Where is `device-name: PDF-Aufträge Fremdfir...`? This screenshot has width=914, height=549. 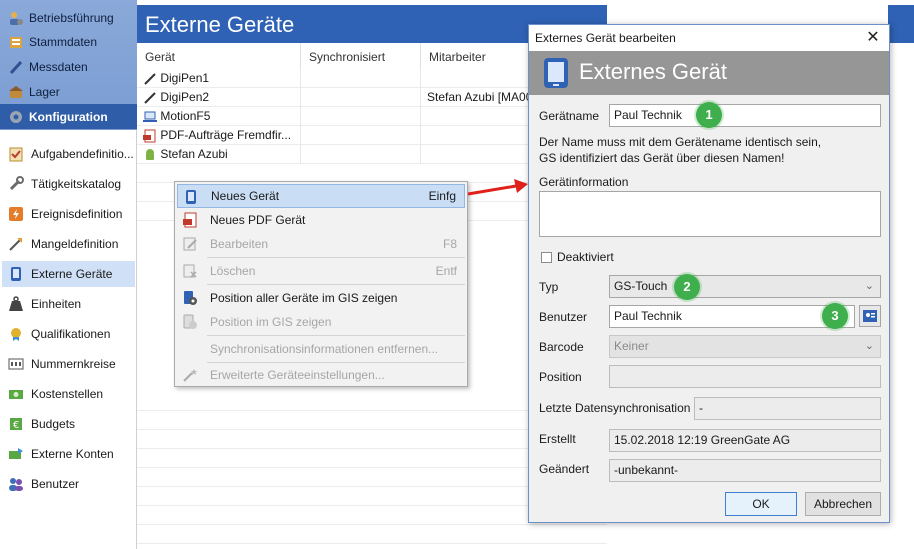
device-name: PDF-Aufträge Fremdfir... is located at coordinates (226, 135).